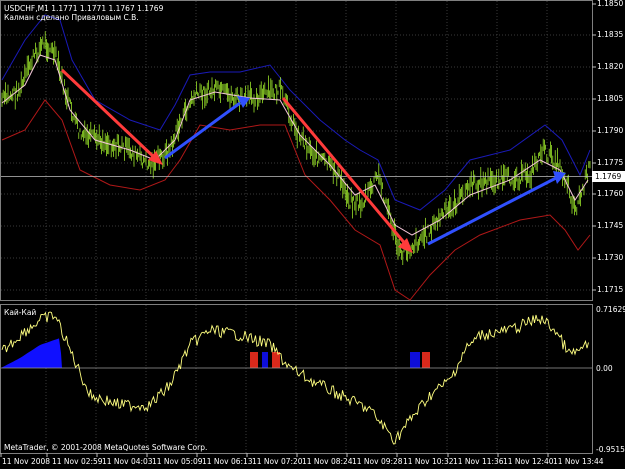  I want to click on time-label: 11 Nov 04:03, so click(127, 461).